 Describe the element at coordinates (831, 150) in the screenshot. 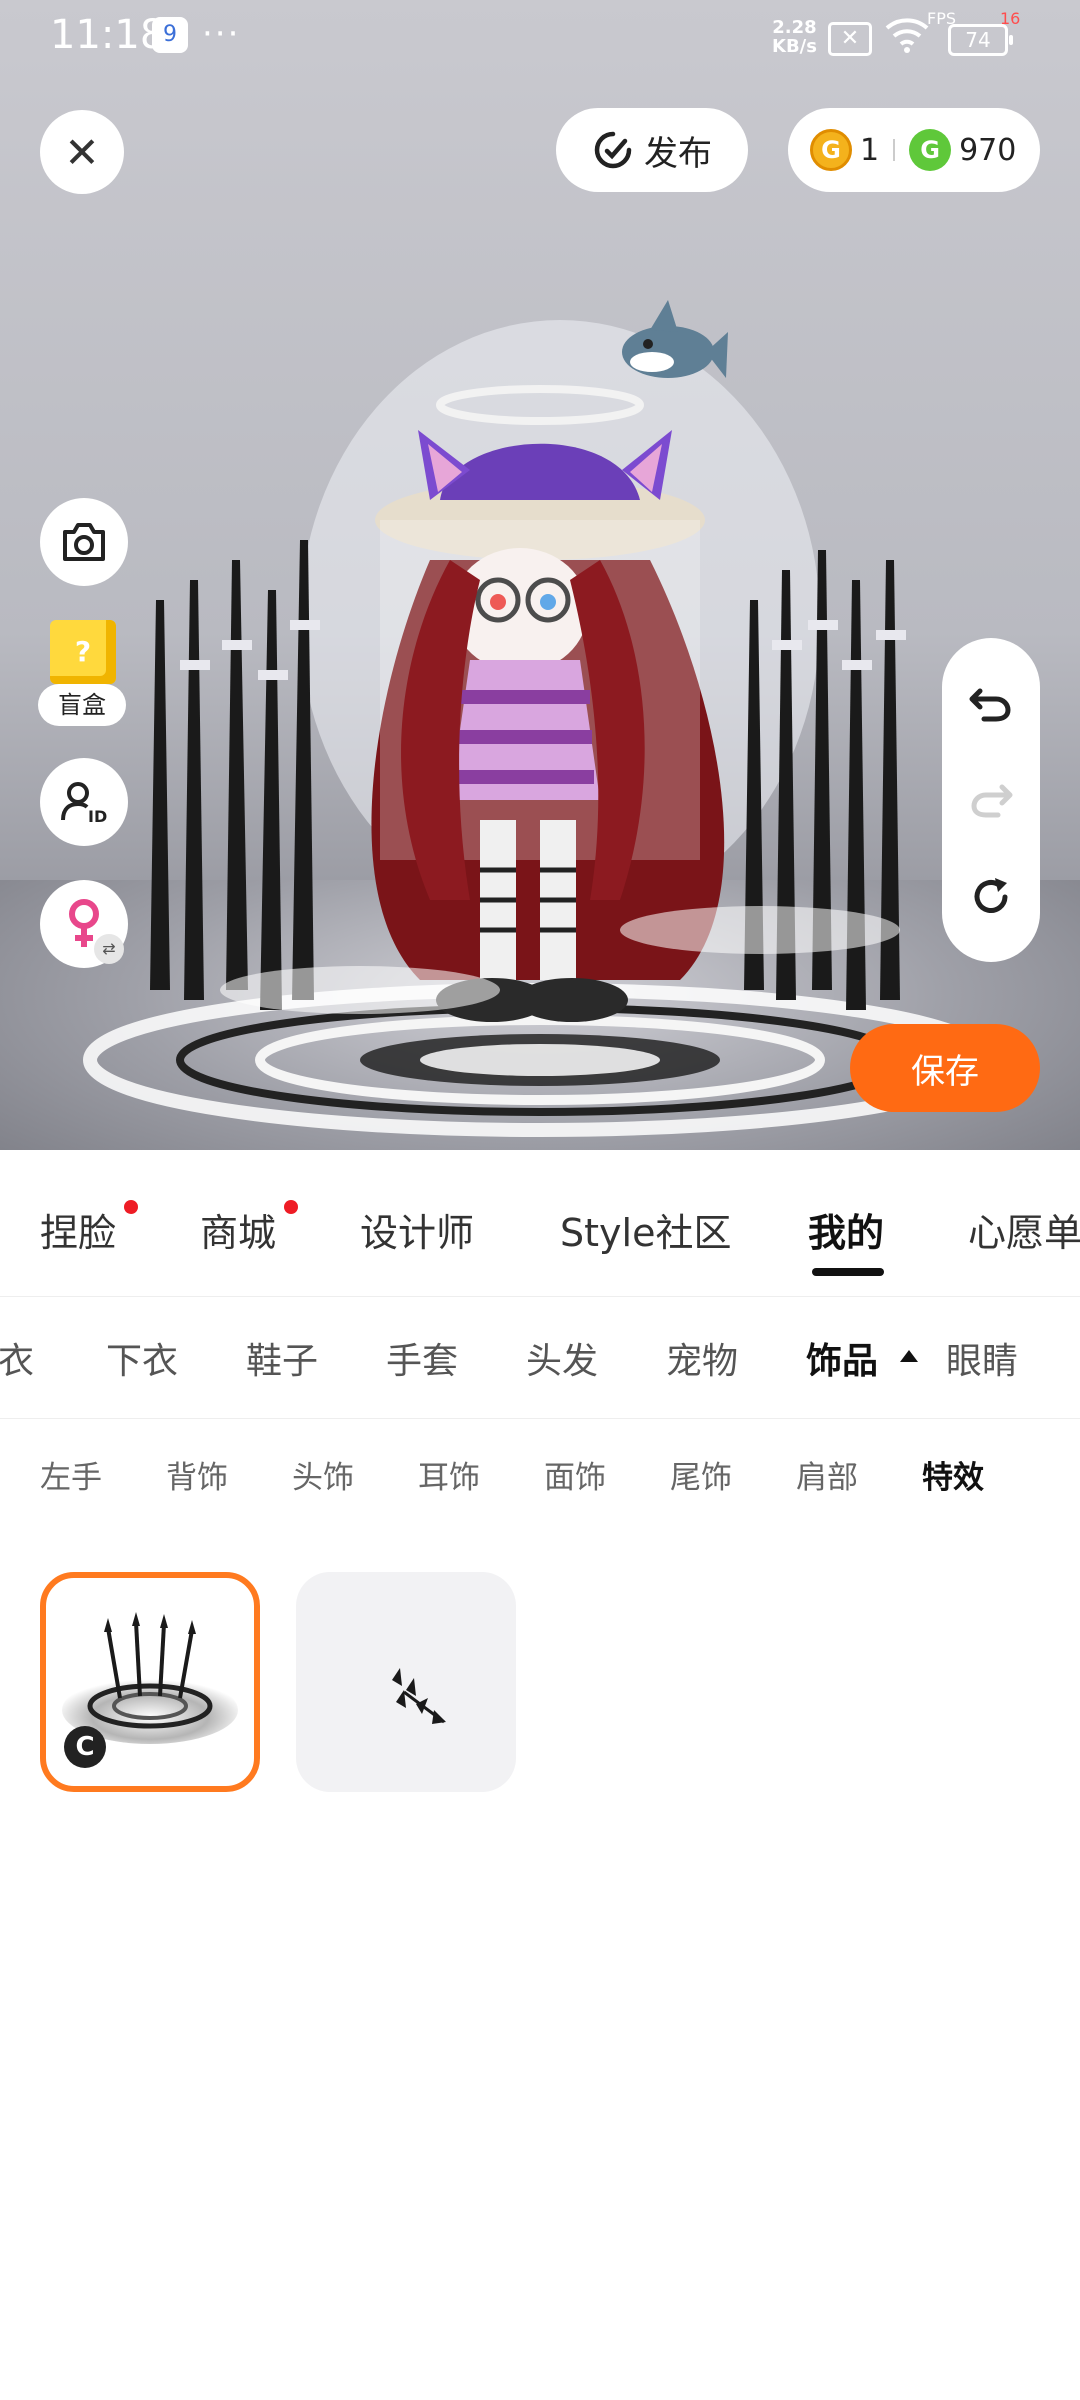

I see `gold-coin-icon: G` at that location.